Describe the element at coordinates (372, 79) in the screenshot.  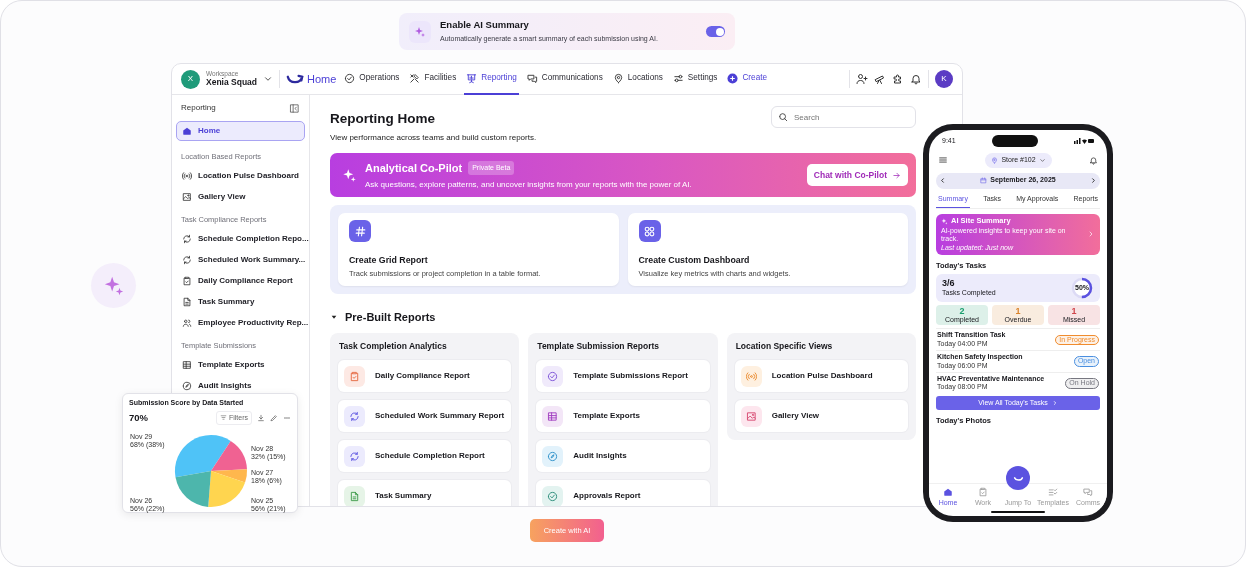
I see `nav-tab: Operations` at that location.